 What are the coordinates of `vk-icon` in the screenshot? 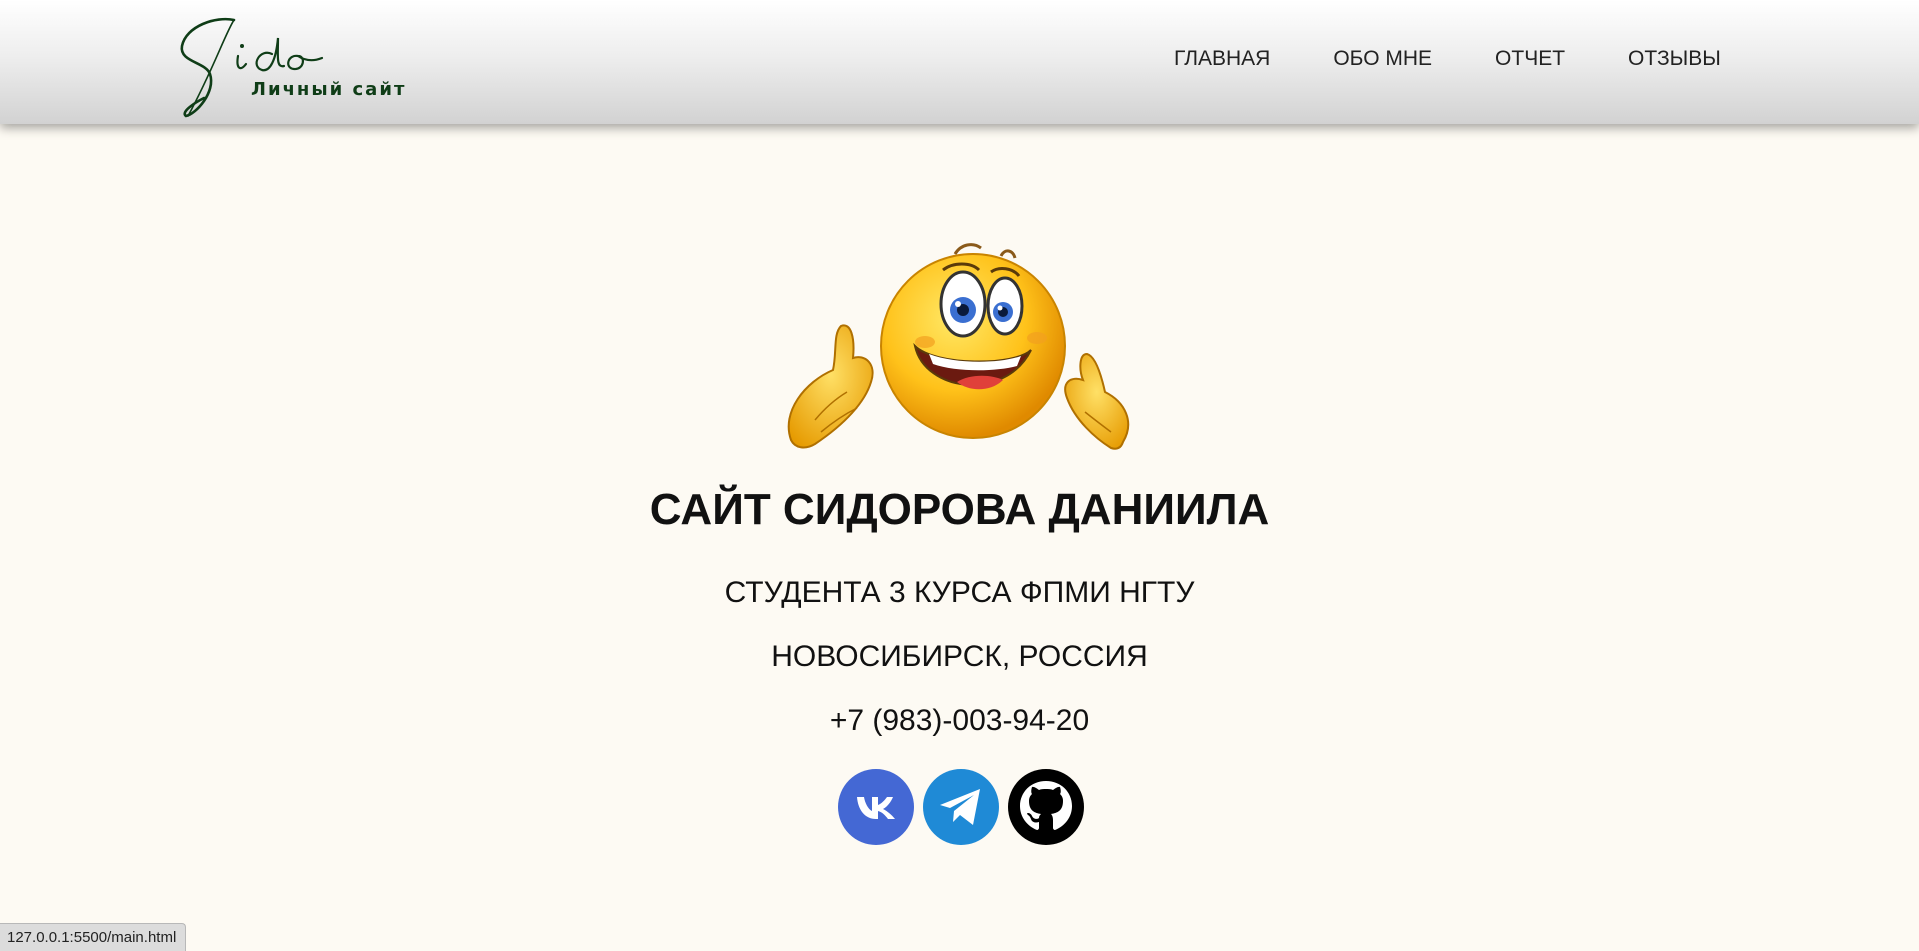 It's located at (876, 808).